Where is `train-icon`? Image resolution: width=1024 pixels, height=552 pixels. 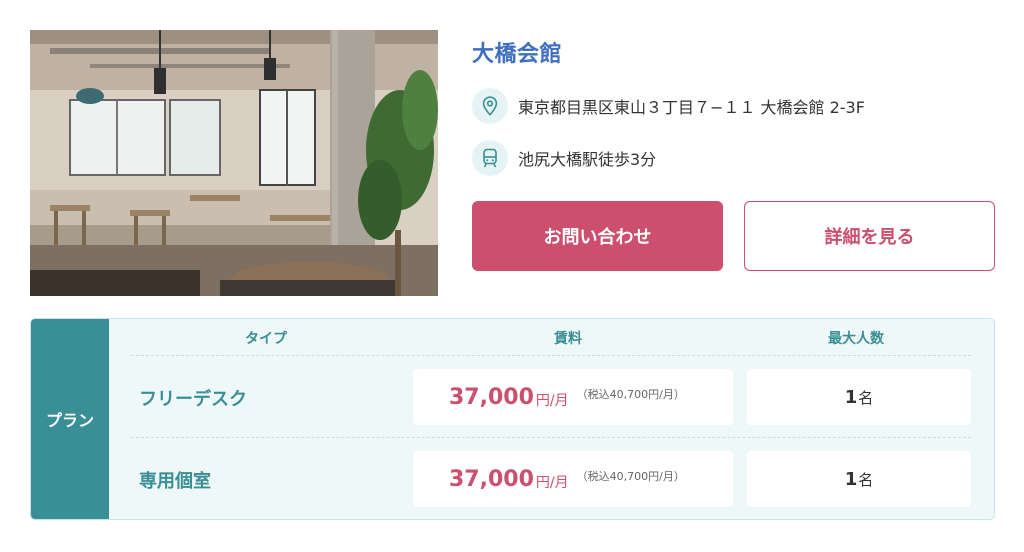 train-icon is located at coordinates (490, 158).